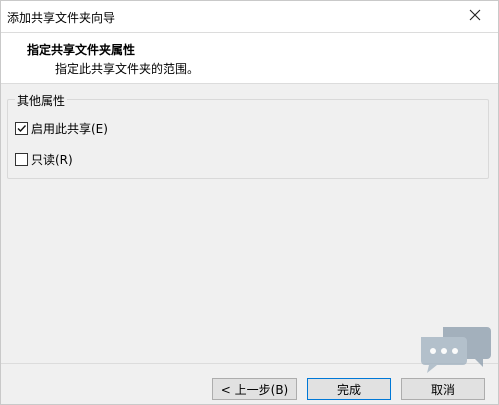  What do you see at coordinates (249, 17) in the screenshot?
I see `title-bar: 添加共享文件夹向导` at bounding box center [249, 17].